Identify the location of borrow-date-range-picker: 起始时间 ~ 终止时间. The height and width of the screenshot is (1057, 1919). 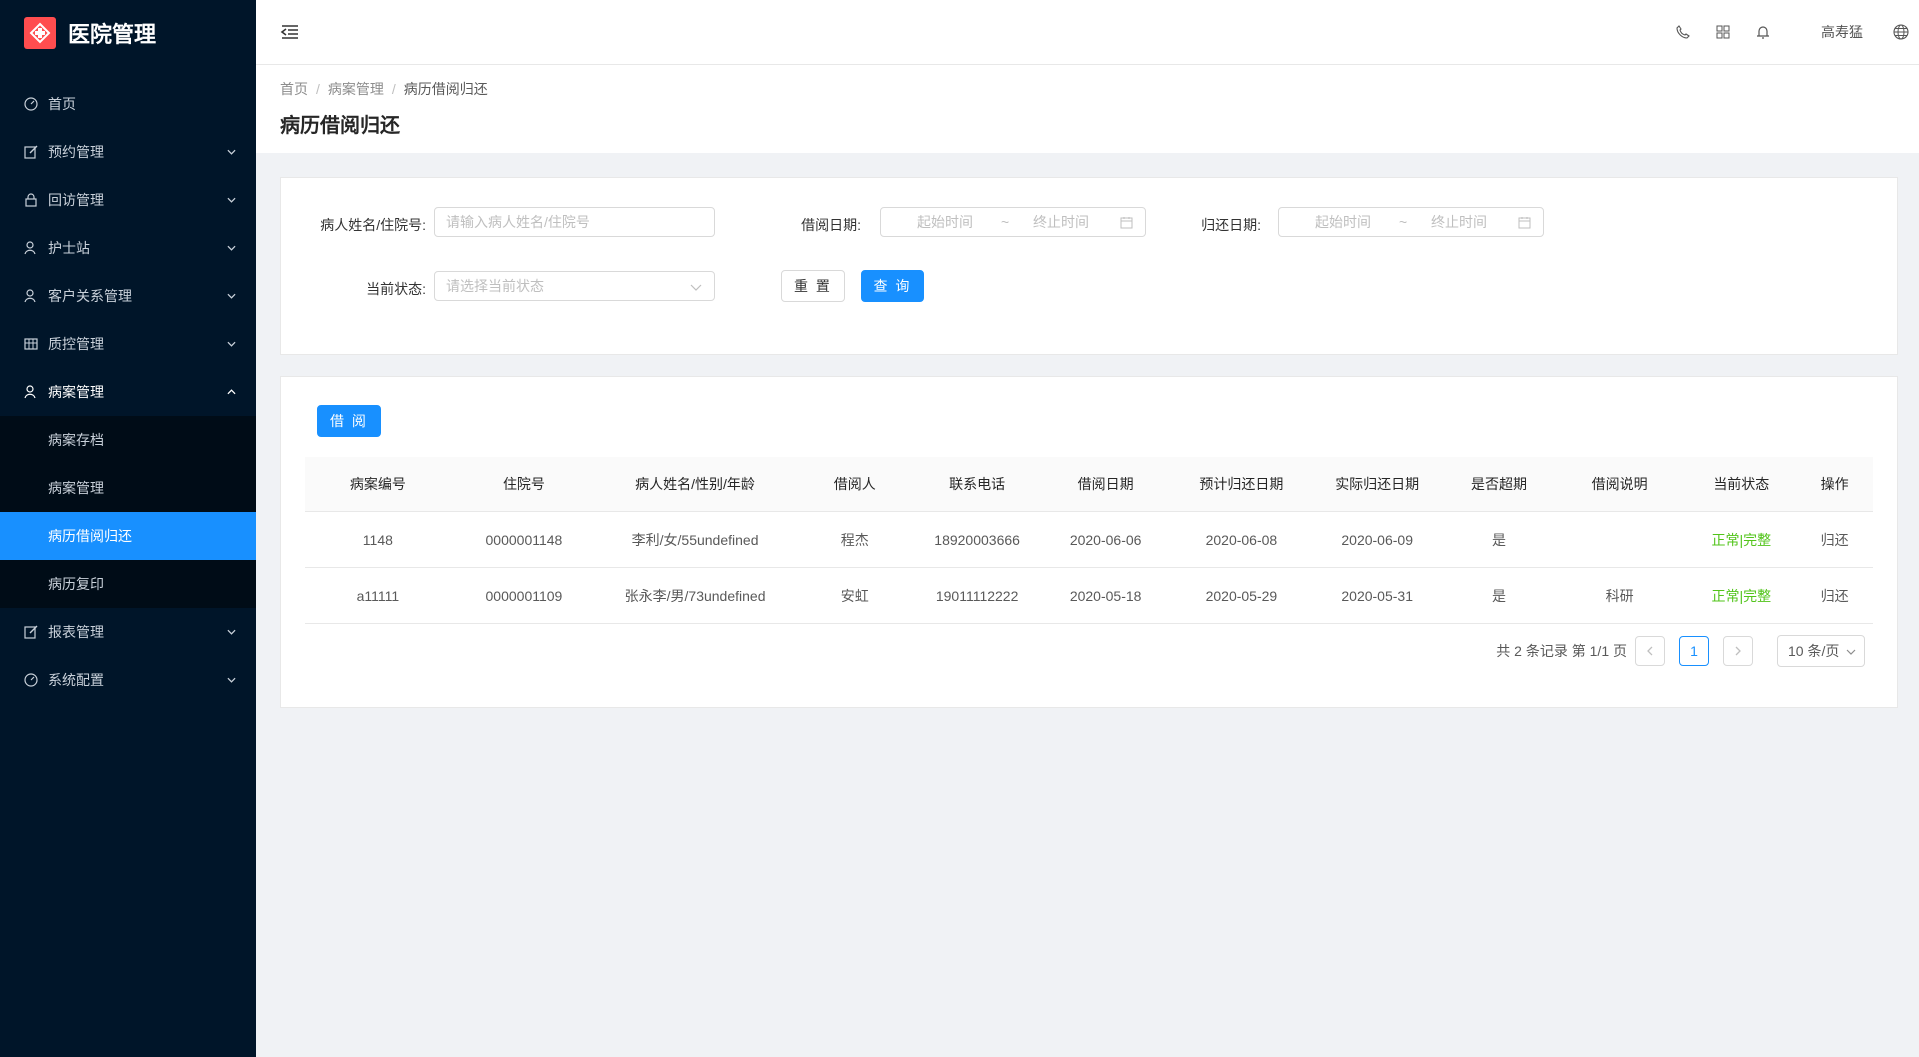
(1013, 222).